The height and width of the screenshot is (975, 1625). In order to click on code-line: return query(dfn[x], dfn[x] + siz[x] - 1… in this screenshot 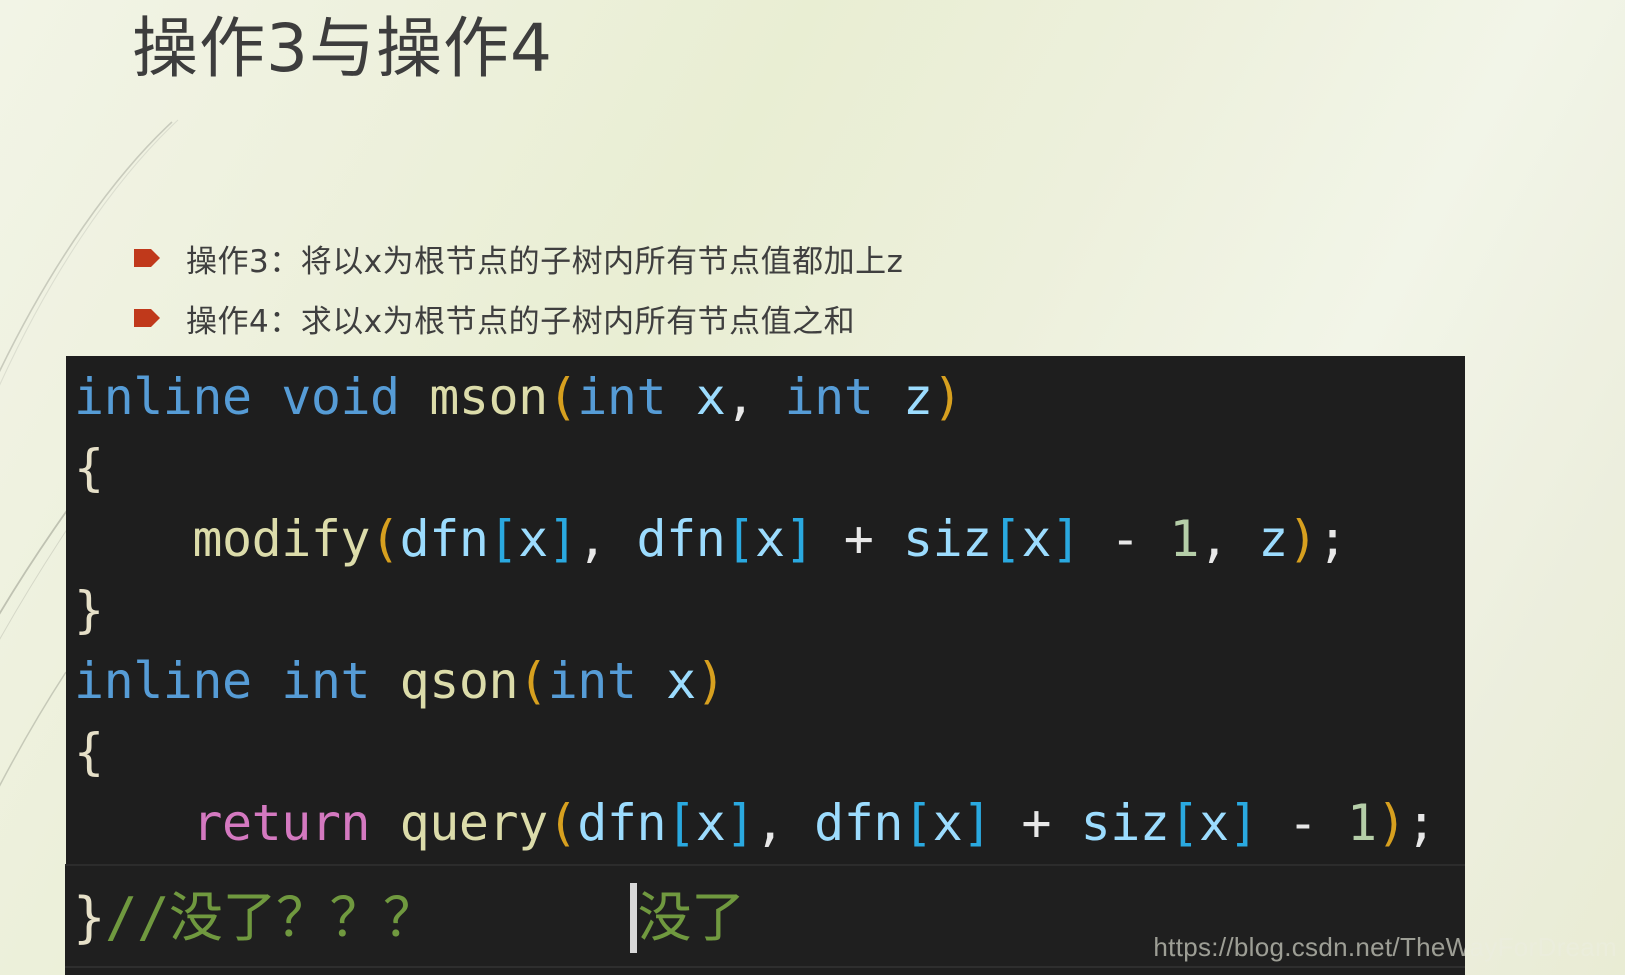, I will do `click(755, 823)`.